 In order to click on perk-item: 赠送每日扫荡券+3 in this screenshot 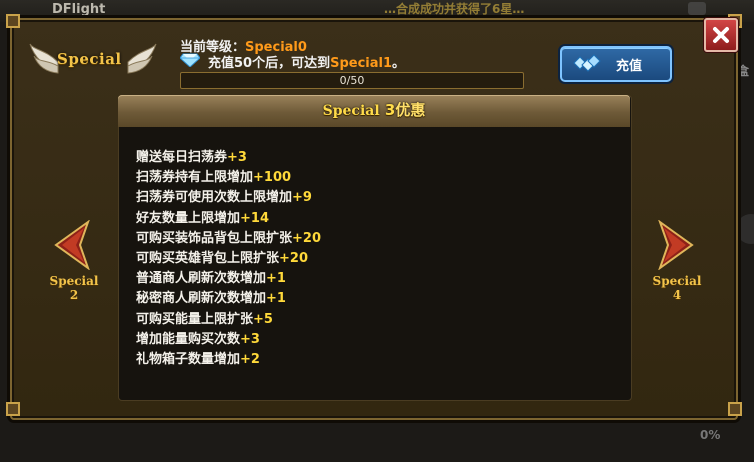, I will do `click(228, 158)`.